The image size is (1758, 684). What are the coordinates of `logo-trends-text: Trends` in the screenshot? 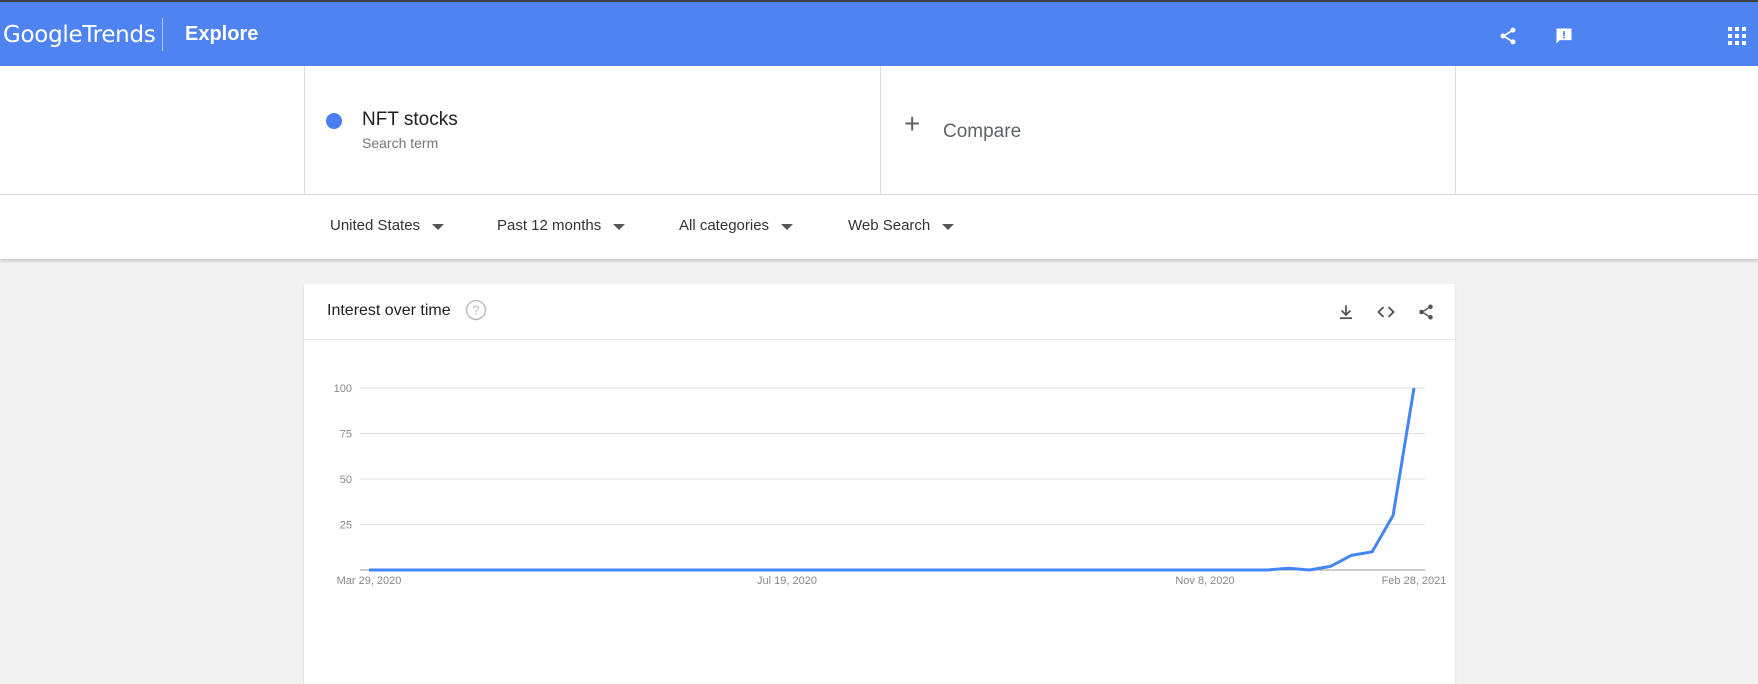 It's located at (119, 35).